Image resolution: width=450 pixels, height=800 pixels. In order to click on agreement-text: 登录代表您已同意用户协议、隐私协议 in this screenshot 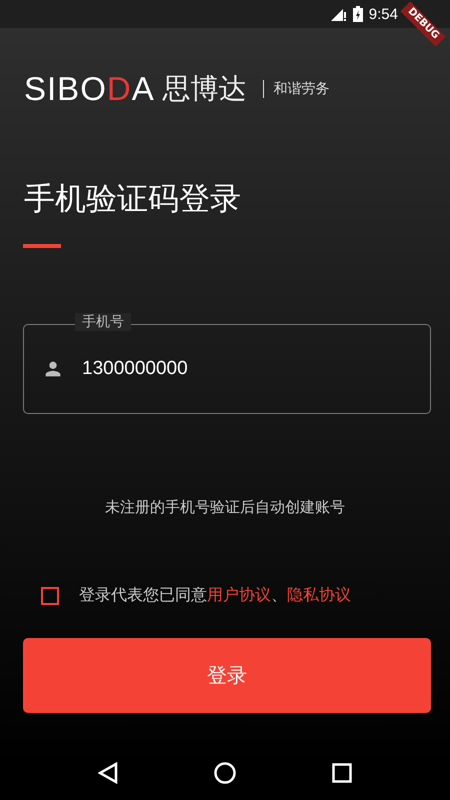, I will do `click(215, 595)`.